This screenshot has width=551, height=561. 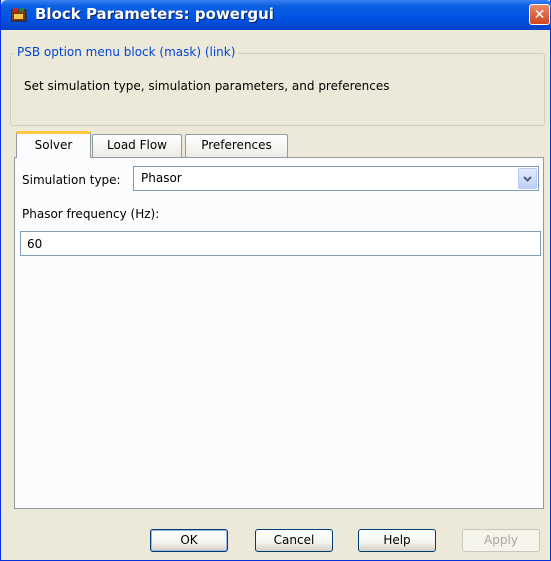 I want to click on cancel-button: Cancel, so click(x=294, y=540).